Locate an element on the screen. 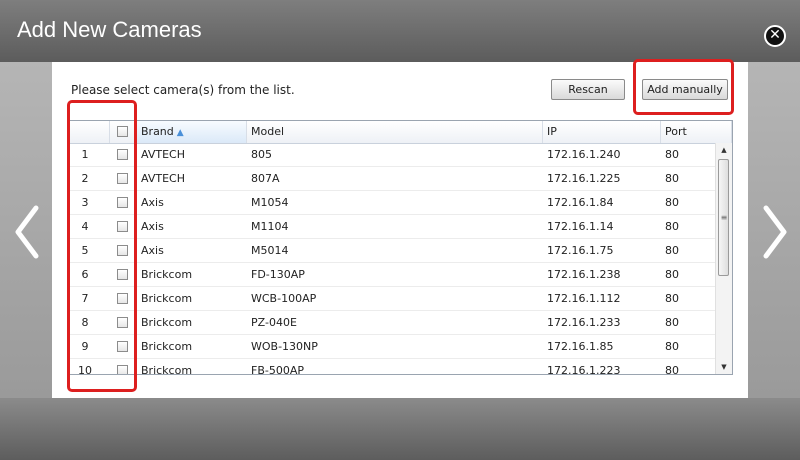 Image resolution: width=800 pixels, height=460 pixels. row-ip: 172.16.1.75 is located at coordinates (580, 250).